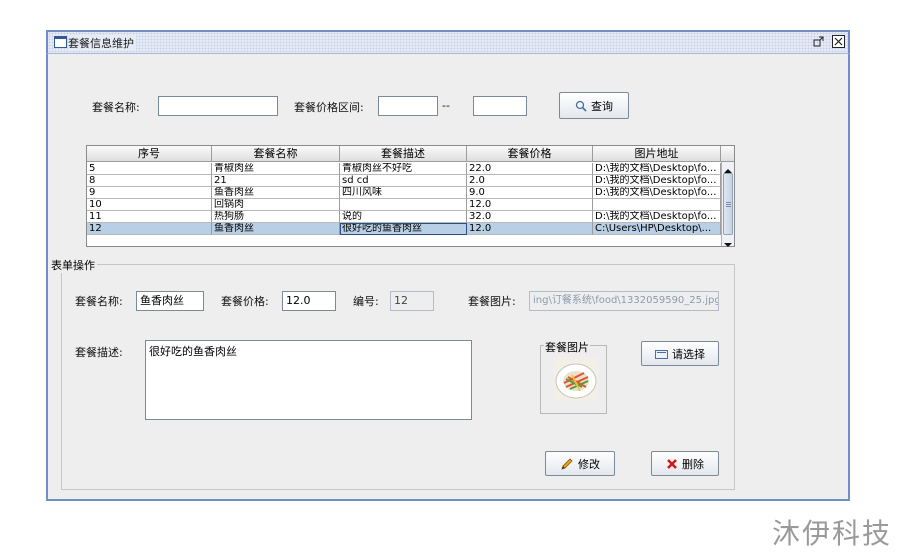 This screenshot has width=900, height=552. Describe the element at coordinates (403, 205) in the screenshot. I see `cell-desc` at that location.